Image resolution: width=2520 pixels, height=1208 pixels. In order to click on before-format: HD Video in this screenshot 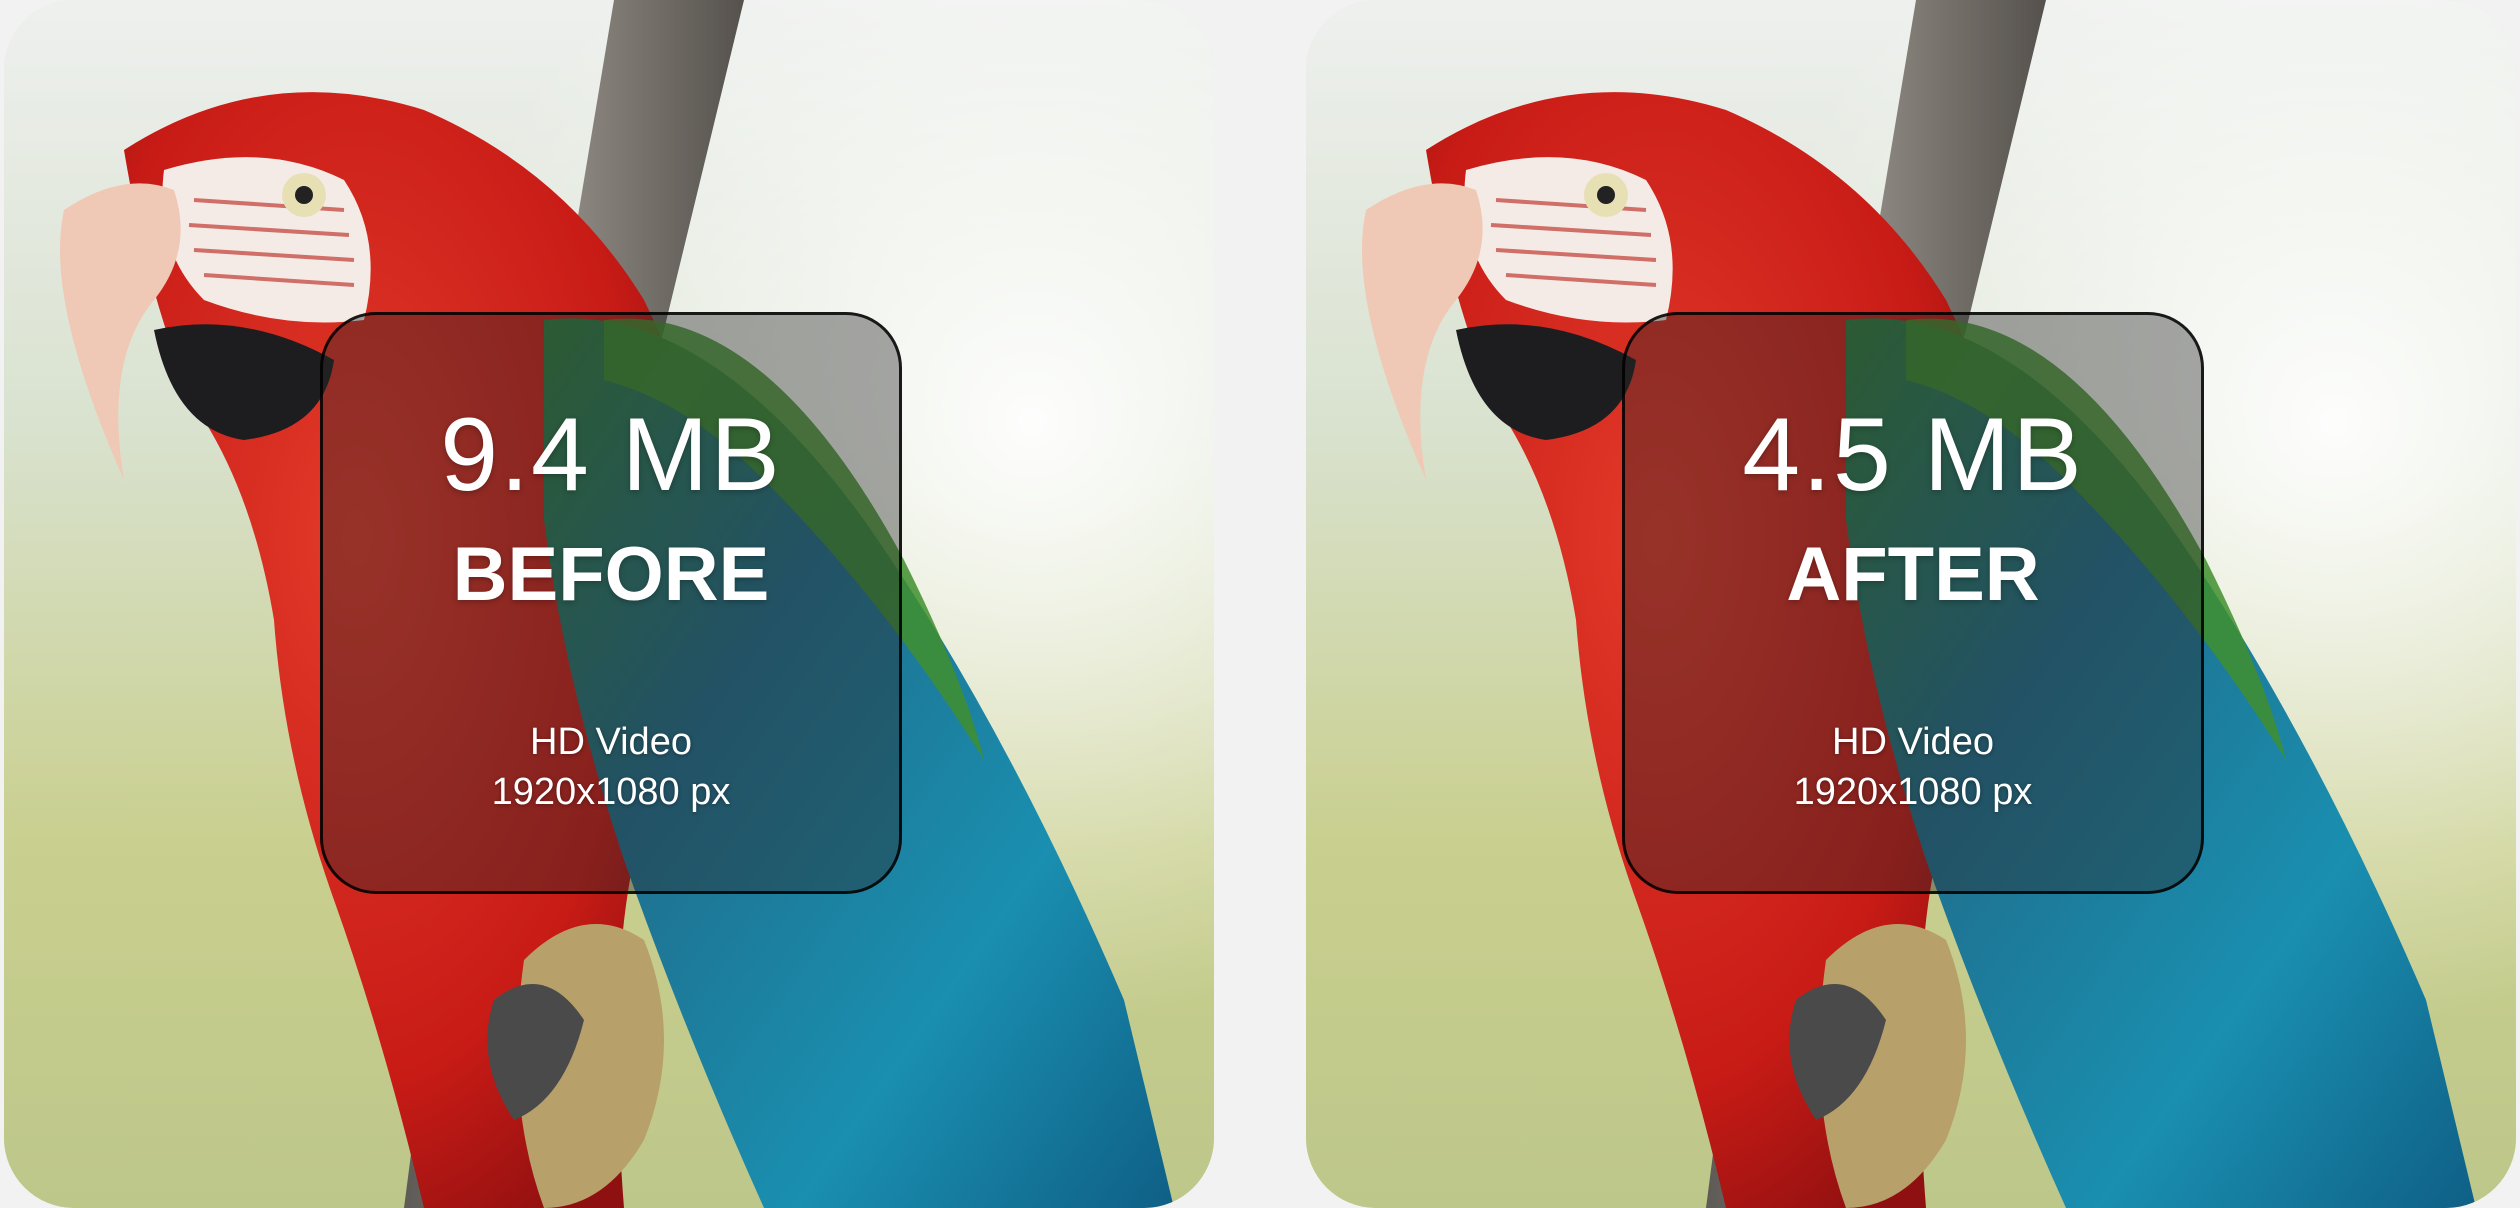, I will do `click(611, 742)`.